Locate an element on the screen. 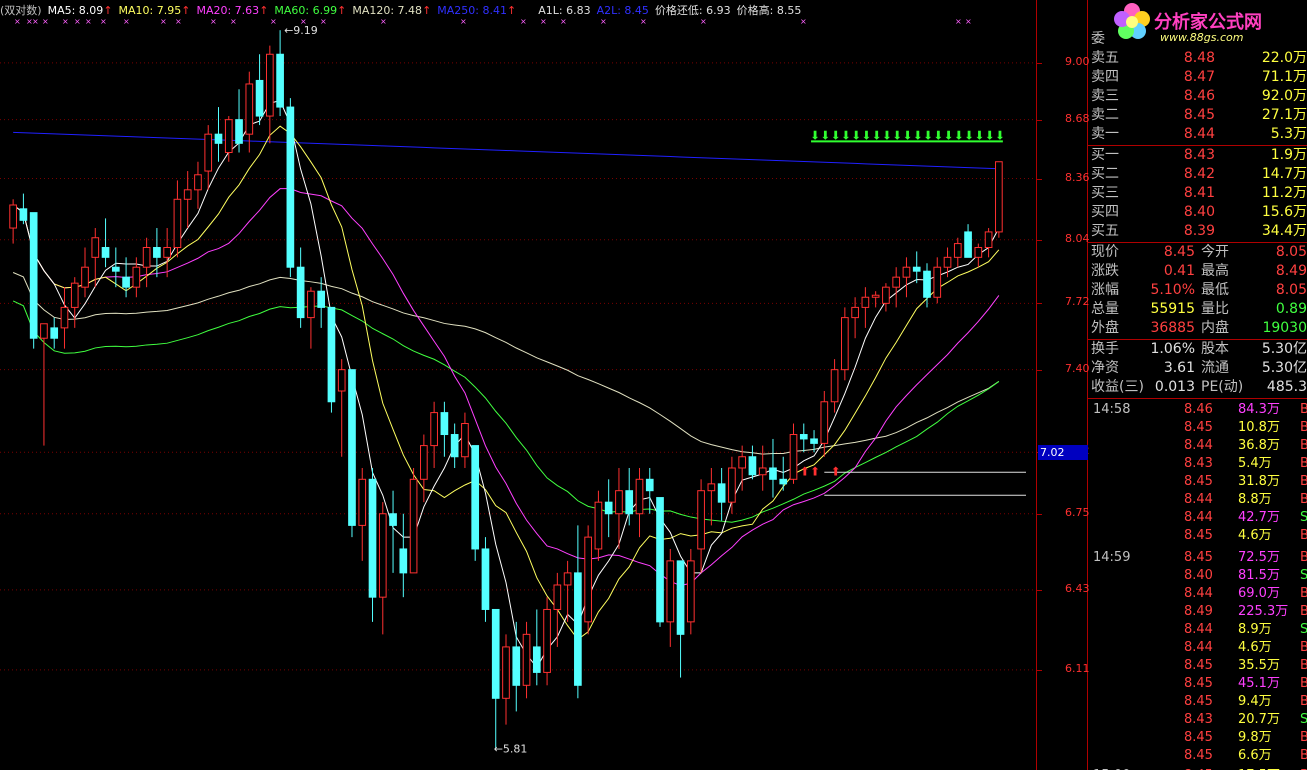 The height and width of the screenshot is (770, 1307). tick-row: 8.44 42.7万 S is located at coordinates (1197, 518).